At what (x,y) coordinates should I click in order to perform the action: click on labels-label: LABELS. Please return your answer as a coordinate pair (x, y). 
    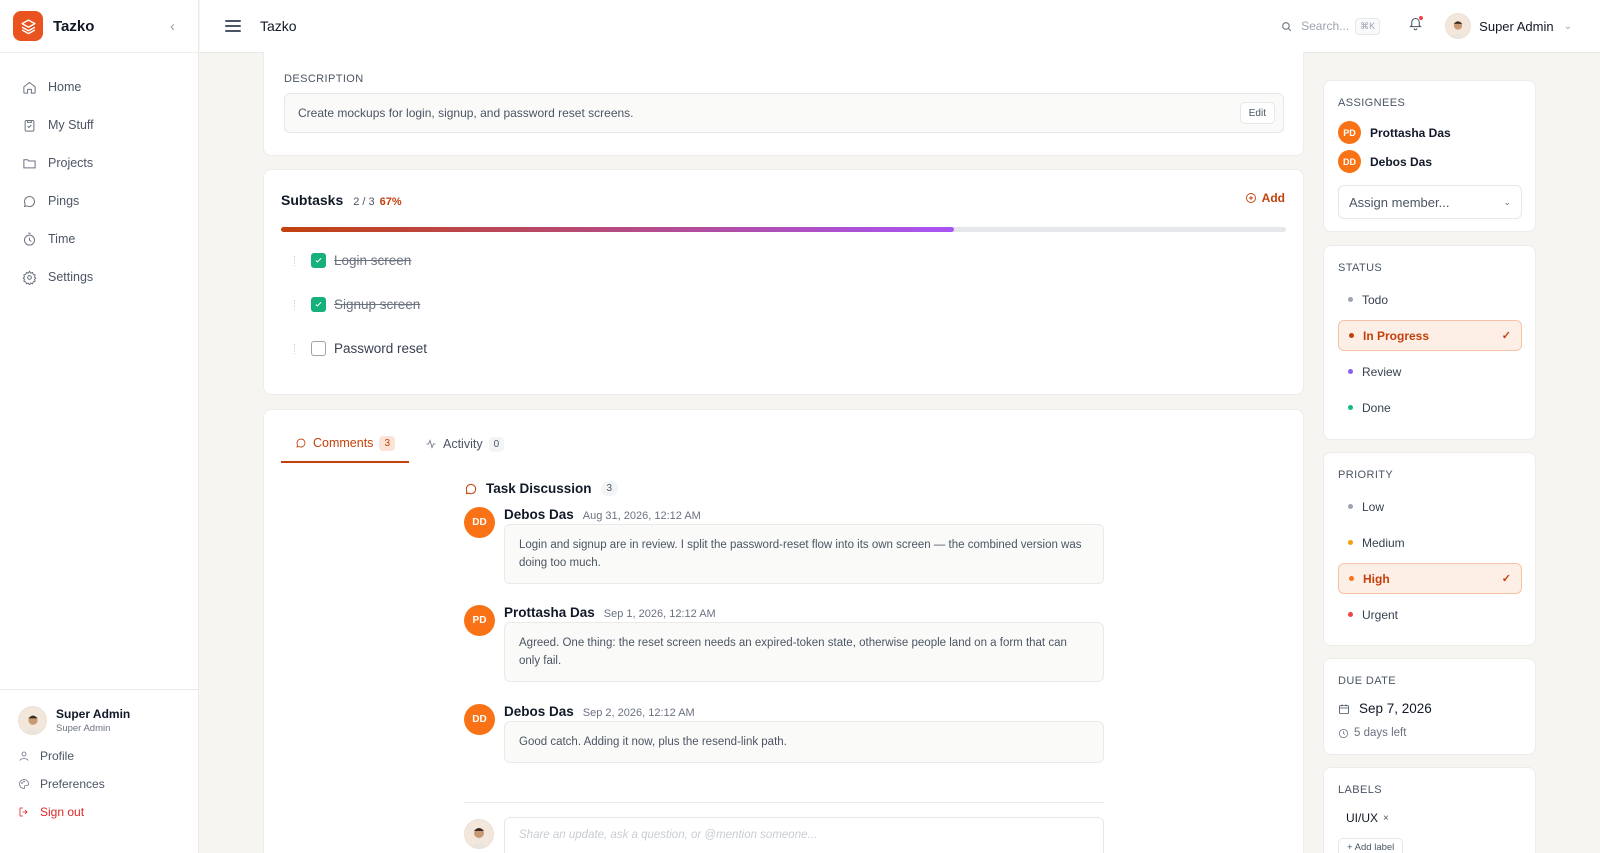
    Looking at the image, I should click on (1360, 790).